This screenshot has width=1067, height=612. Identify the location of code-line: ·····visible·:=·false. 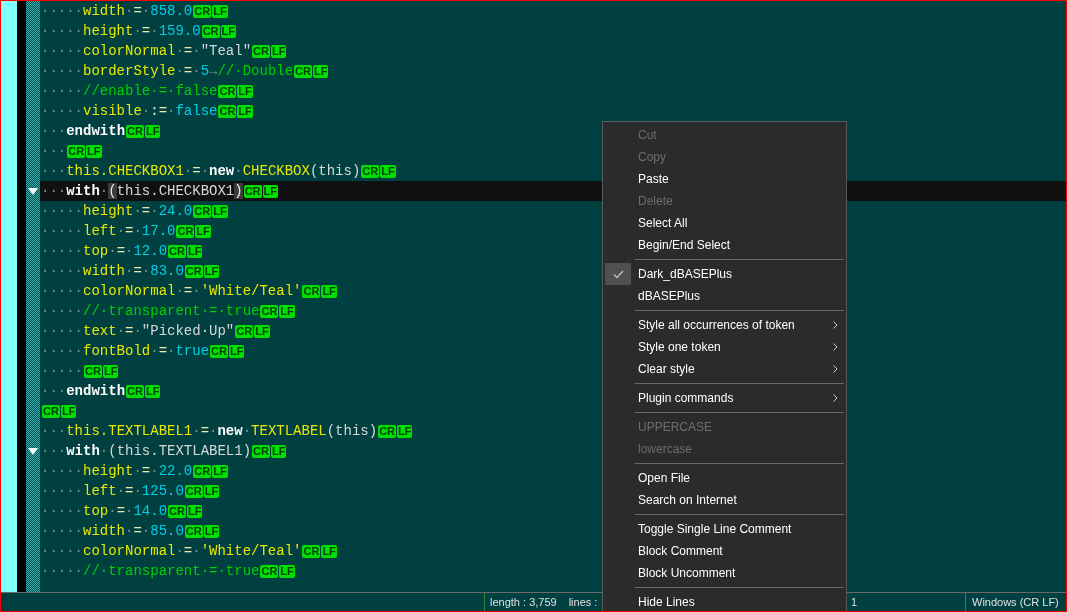
(129, 111).